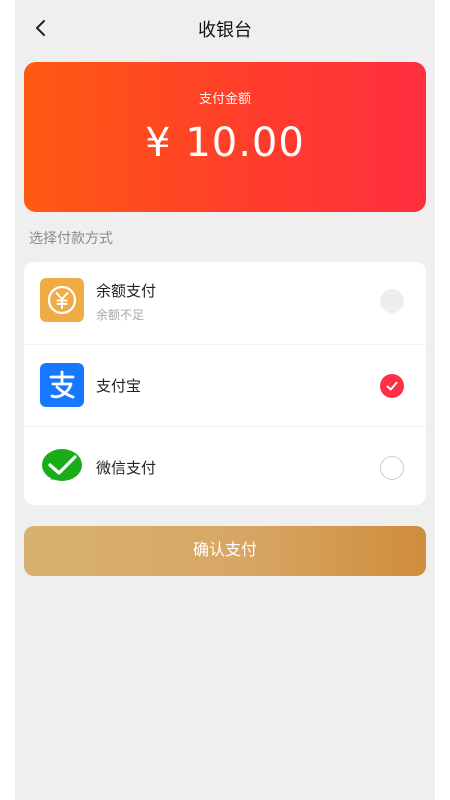 Image resolution: width=450 pixels, height=800 pixels. What do you see at coordinates (225, 551) in the screenshot?
I see `confirm-payment-button: 确认支付` at bounding box center [225, 551].